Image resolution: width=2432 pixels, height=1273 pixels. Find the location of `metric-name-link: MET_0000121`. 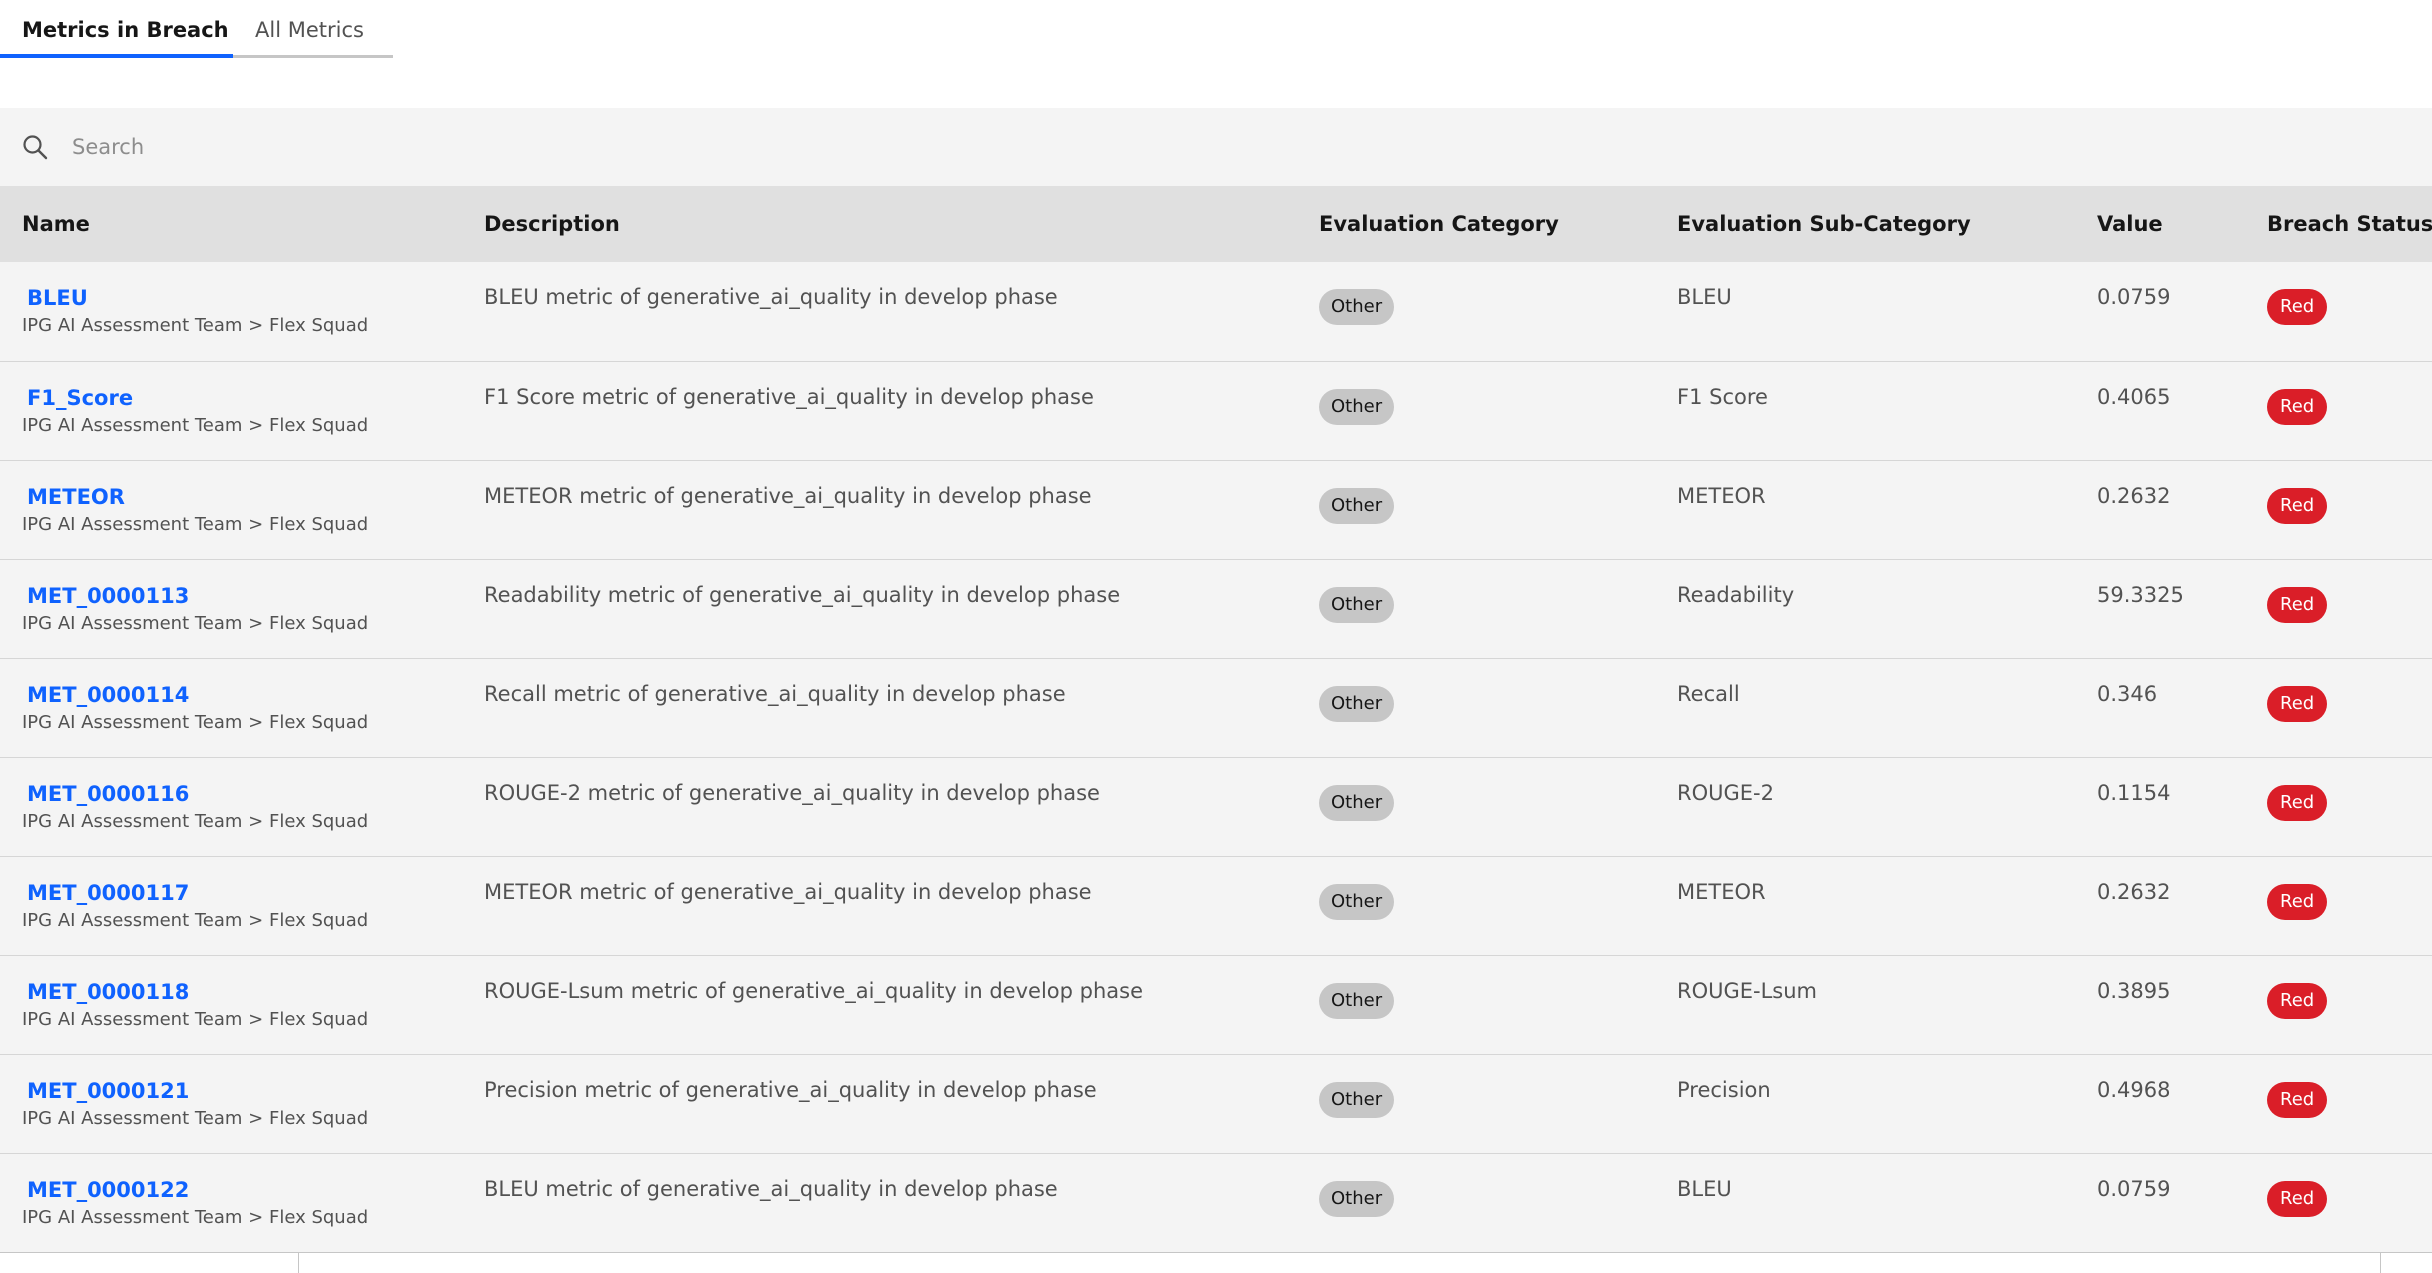

metric-name-link: MET_0000121 is located at coordinates (244, 1091).